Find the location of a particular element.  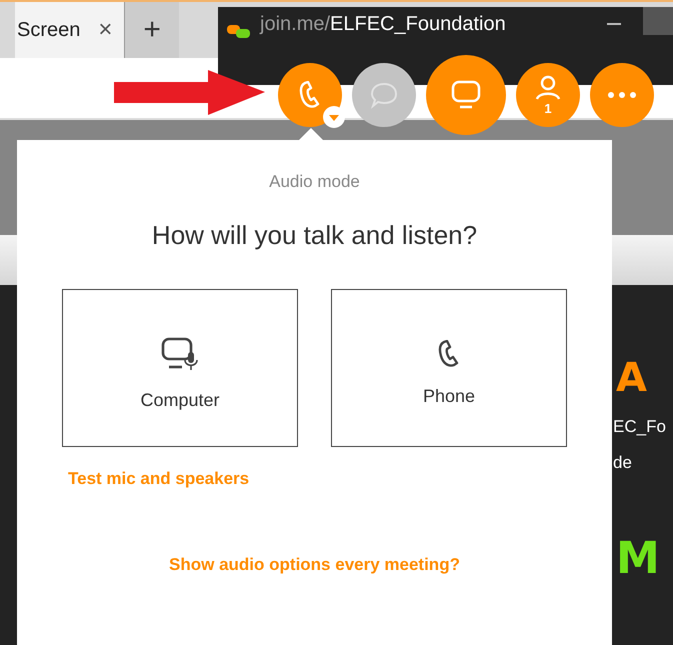

audio-option-button: Computer is located at coordinates (180, 368).